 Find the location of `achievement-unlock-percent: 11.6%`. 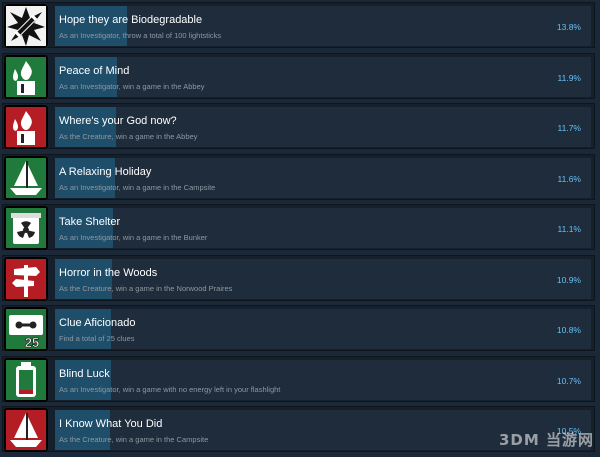

achievement-unlock-percent: 11.6% is located at coordinates (569, 178).